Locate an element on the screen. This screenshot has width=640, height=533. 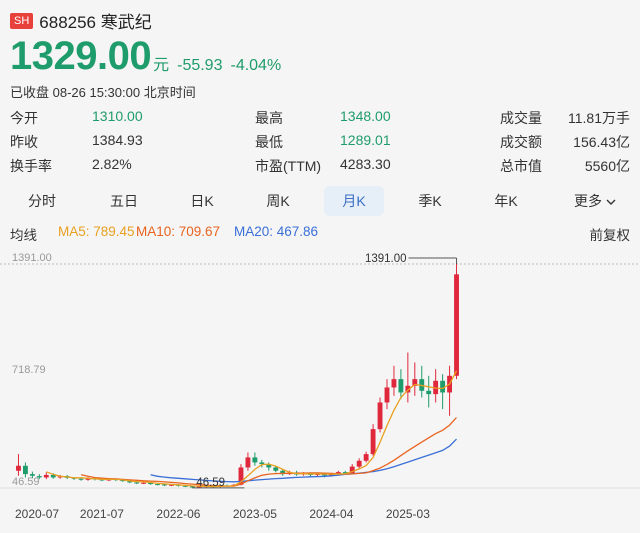
y-tick-label: 718.79 is located at coordinates (29, 370).